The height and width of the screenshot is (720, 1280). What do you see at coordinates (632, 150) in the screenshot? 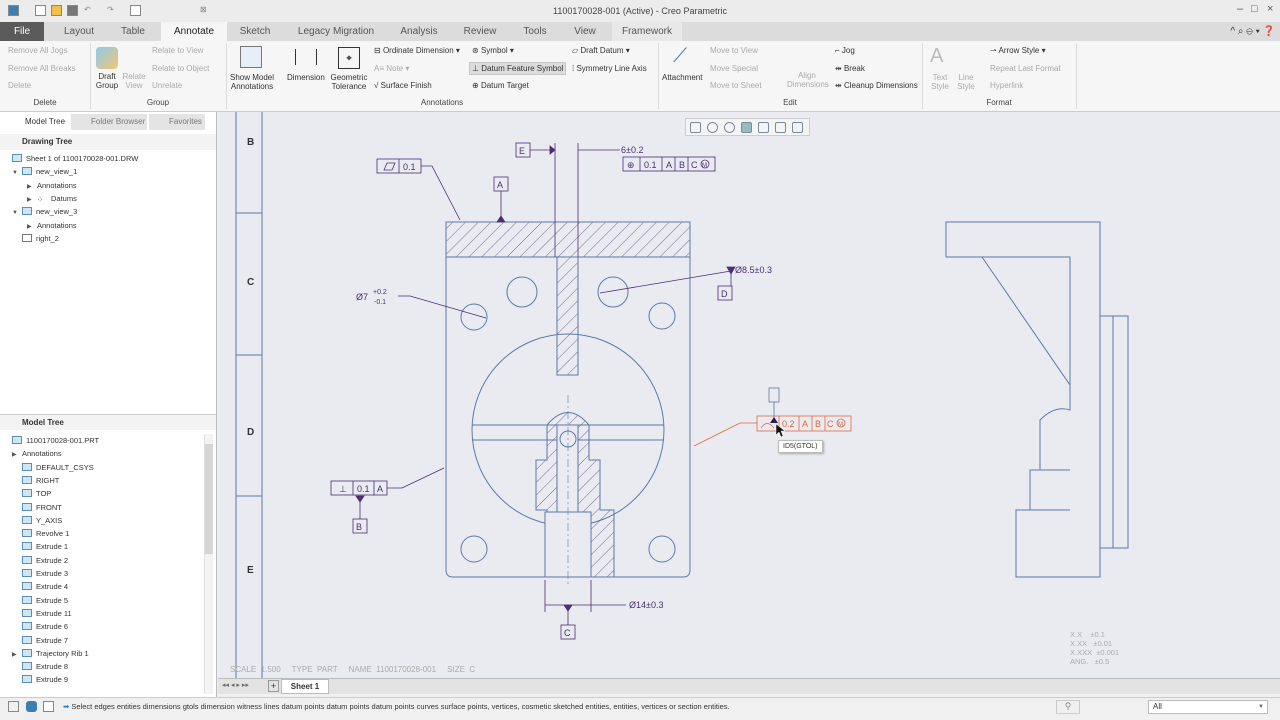
I see `dim-6: 6±0.2` at bounding box center [632, 150].